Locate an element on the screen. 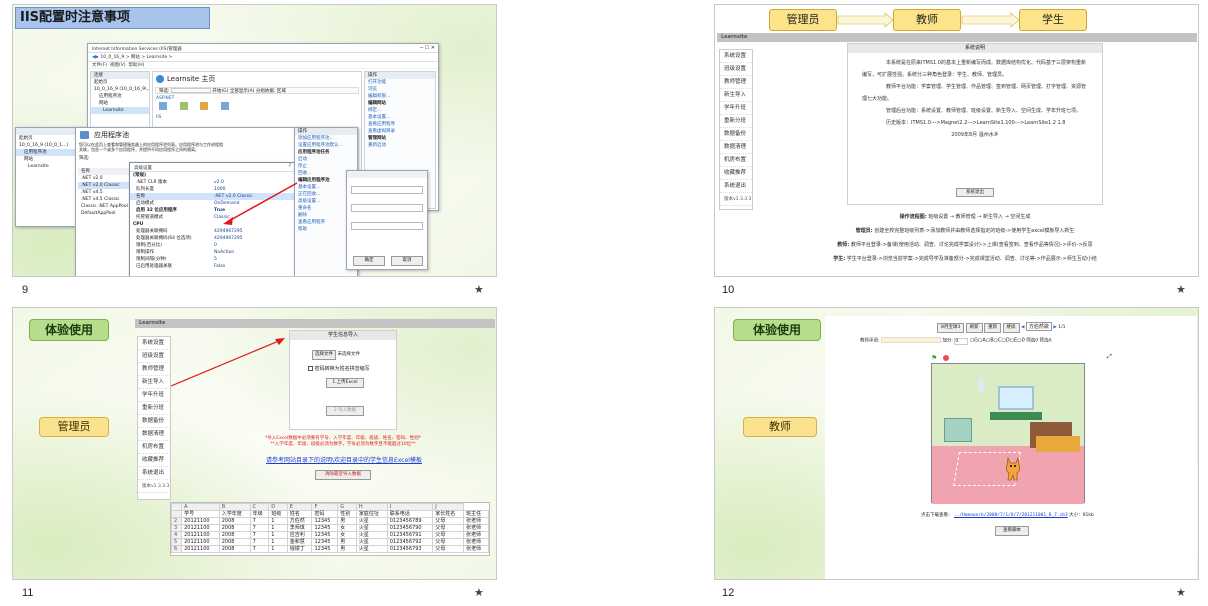 This screenshot has width=1208, height=606. info-paragraph: 管理后台功能：系统设置、教师管理、班级设置、新生导入、空间生成、学年升班七项。 is located at coordinates (984, 111).